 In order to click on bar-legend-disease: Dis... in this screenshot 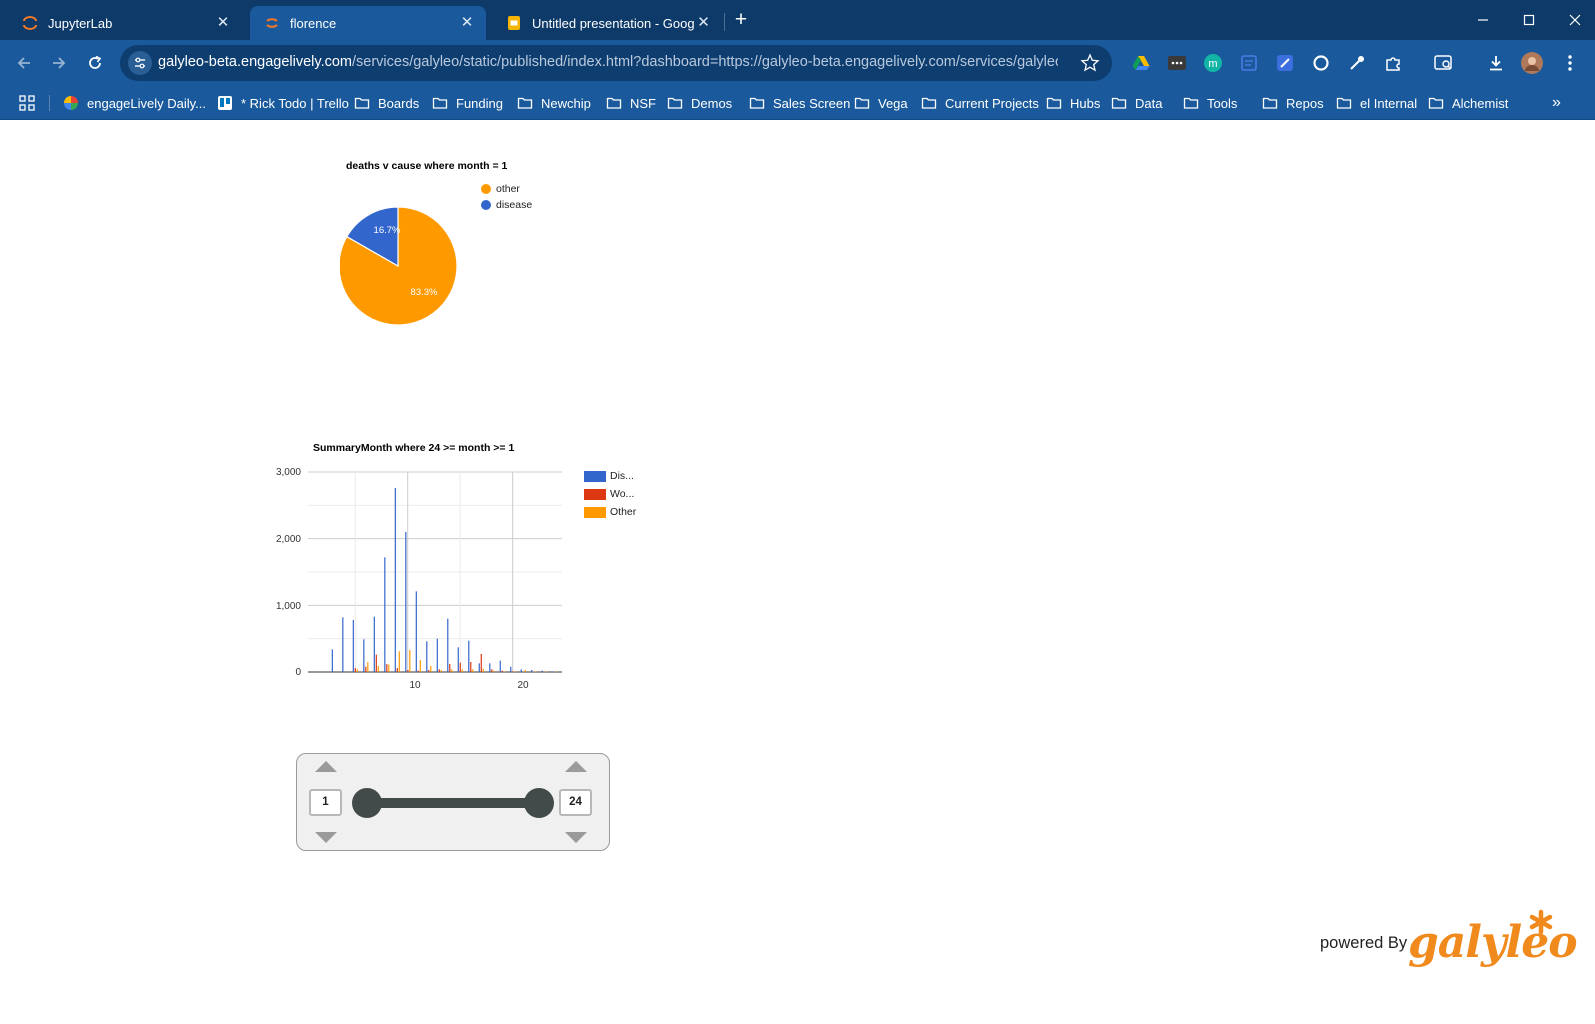, I will do `click(609, 476)`.